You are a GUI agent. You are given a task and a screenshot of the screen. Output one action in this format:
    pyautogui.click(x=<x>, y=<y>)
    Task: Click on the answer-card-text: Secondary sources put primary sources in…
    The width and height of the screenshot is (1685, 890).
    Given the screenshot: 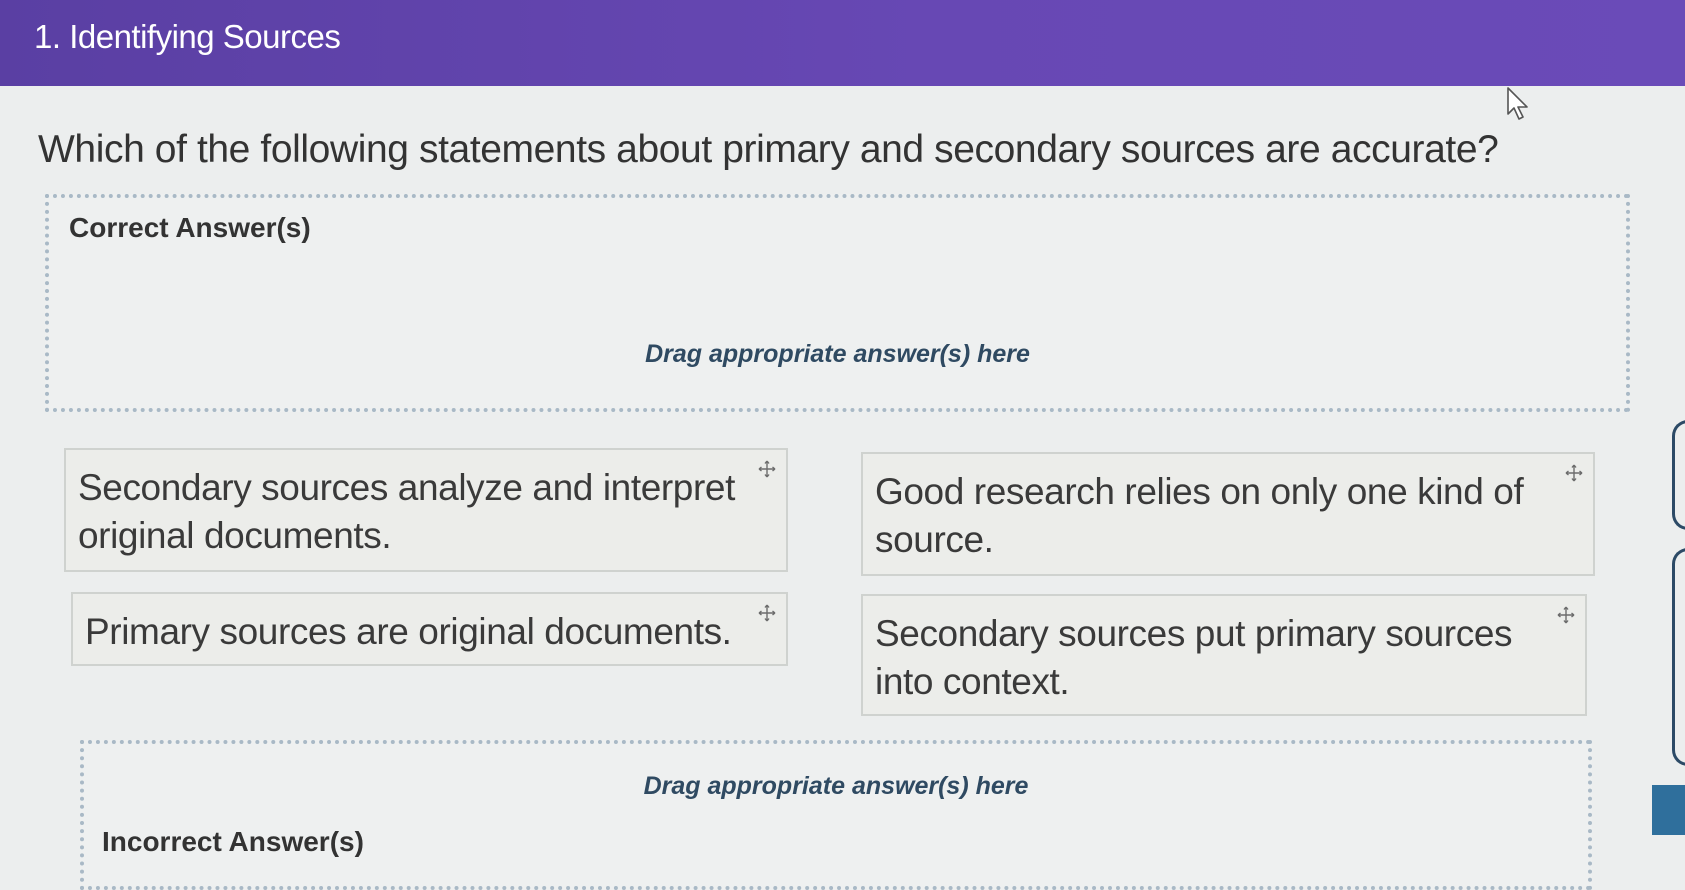 What is the action you would take?
    pyautogui.click(x=1194, y=657)
    